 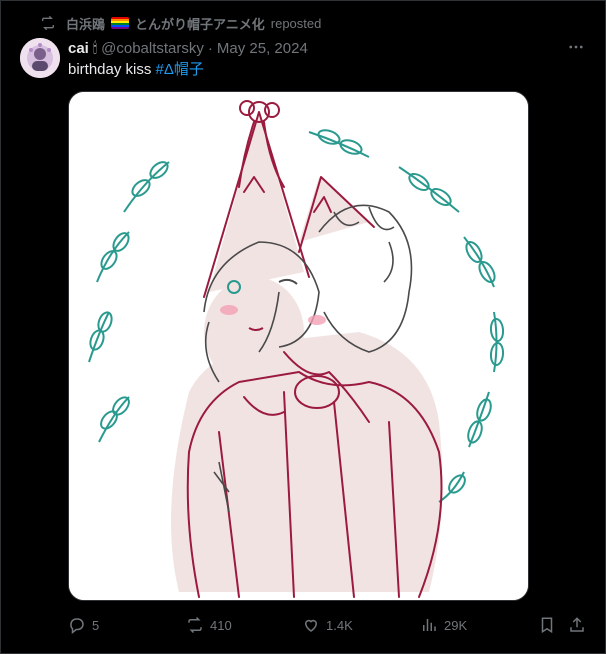 I want to click on reposted-label: reposted, so click(x=296, y=23).